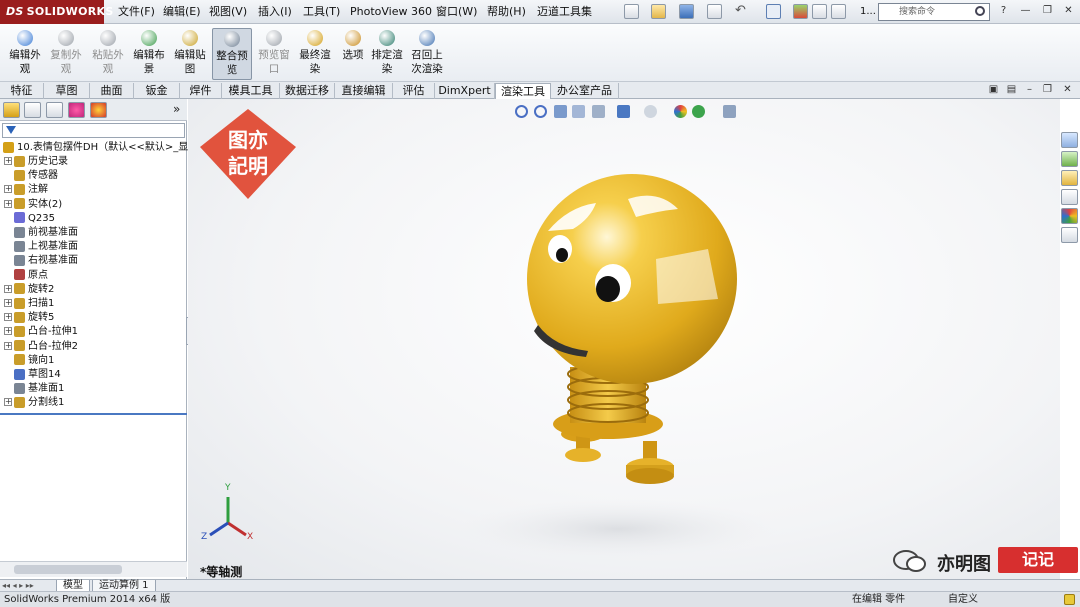  What do you see at coordinates (993, 90) in the screenshot?
I see `tile-icon: ▣` at bounding box center [993, 90].